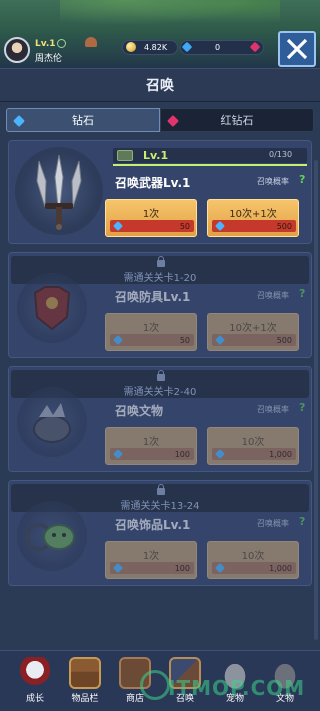 The height and width of the screenshot is (711, 320). Describe the element at coordinates (17, 50) in the screenshot. I see `avatar` at that location.